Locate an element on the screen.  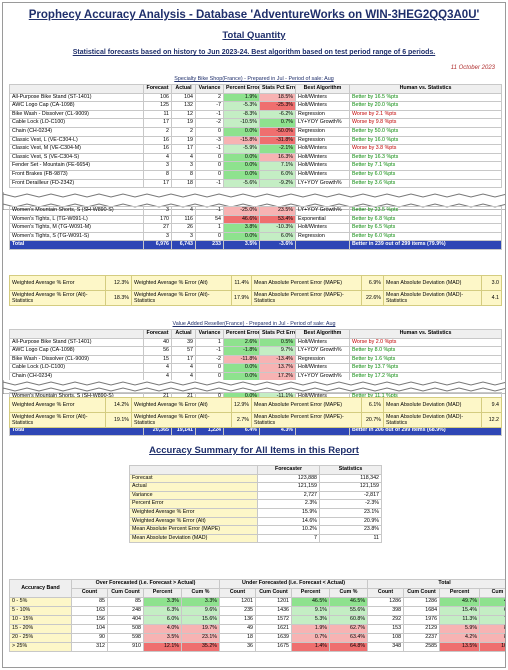
cell: Worse by 9.8 %pts is located at coordinates (425, 123).